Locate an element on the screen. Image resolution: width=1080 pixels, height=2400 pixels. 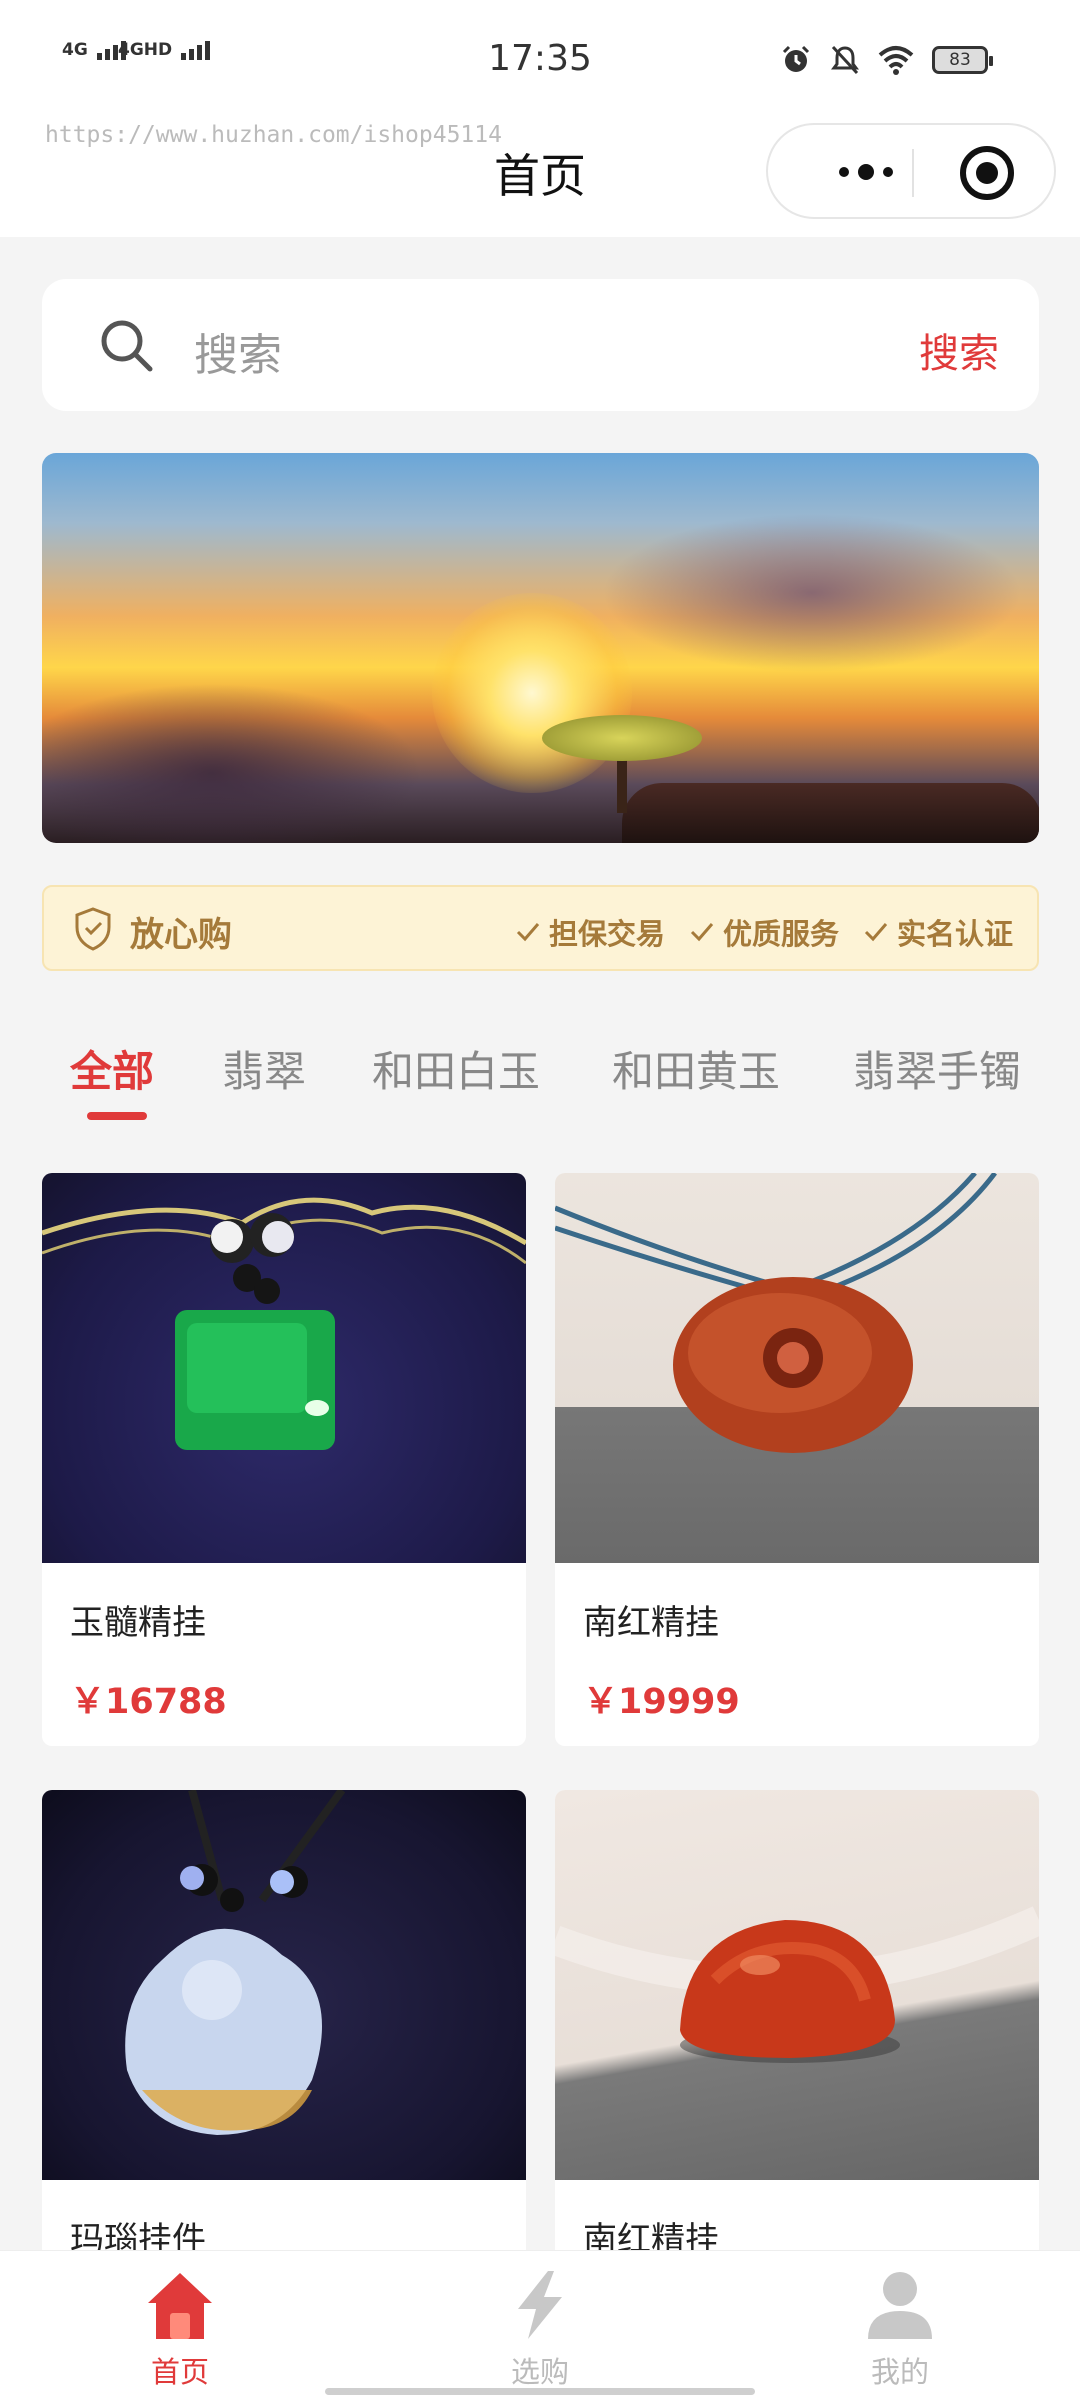
product-card: 玛瑙挂件 is located at coordinates (284, 2025).